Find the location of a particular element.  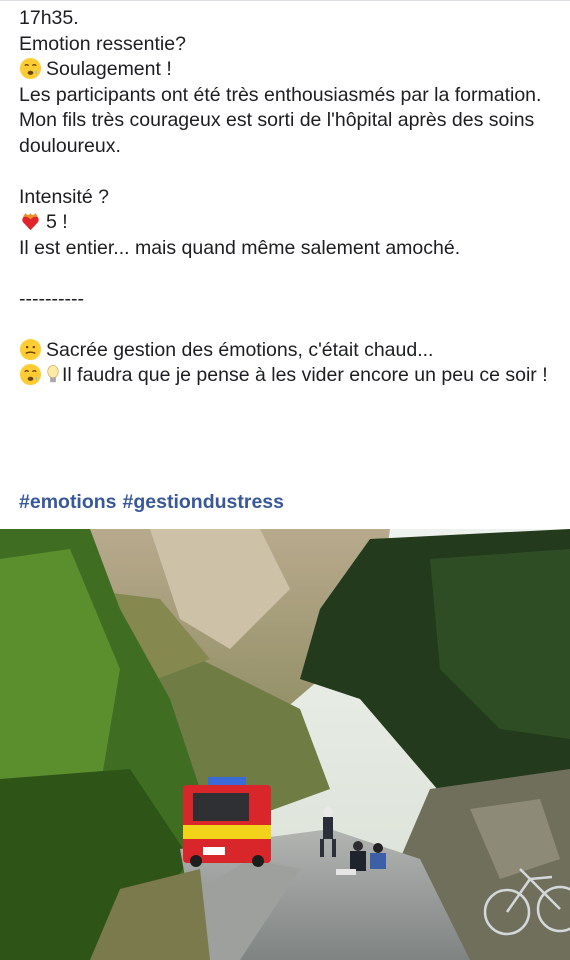

ambulance is located at coordinates (227, 822).